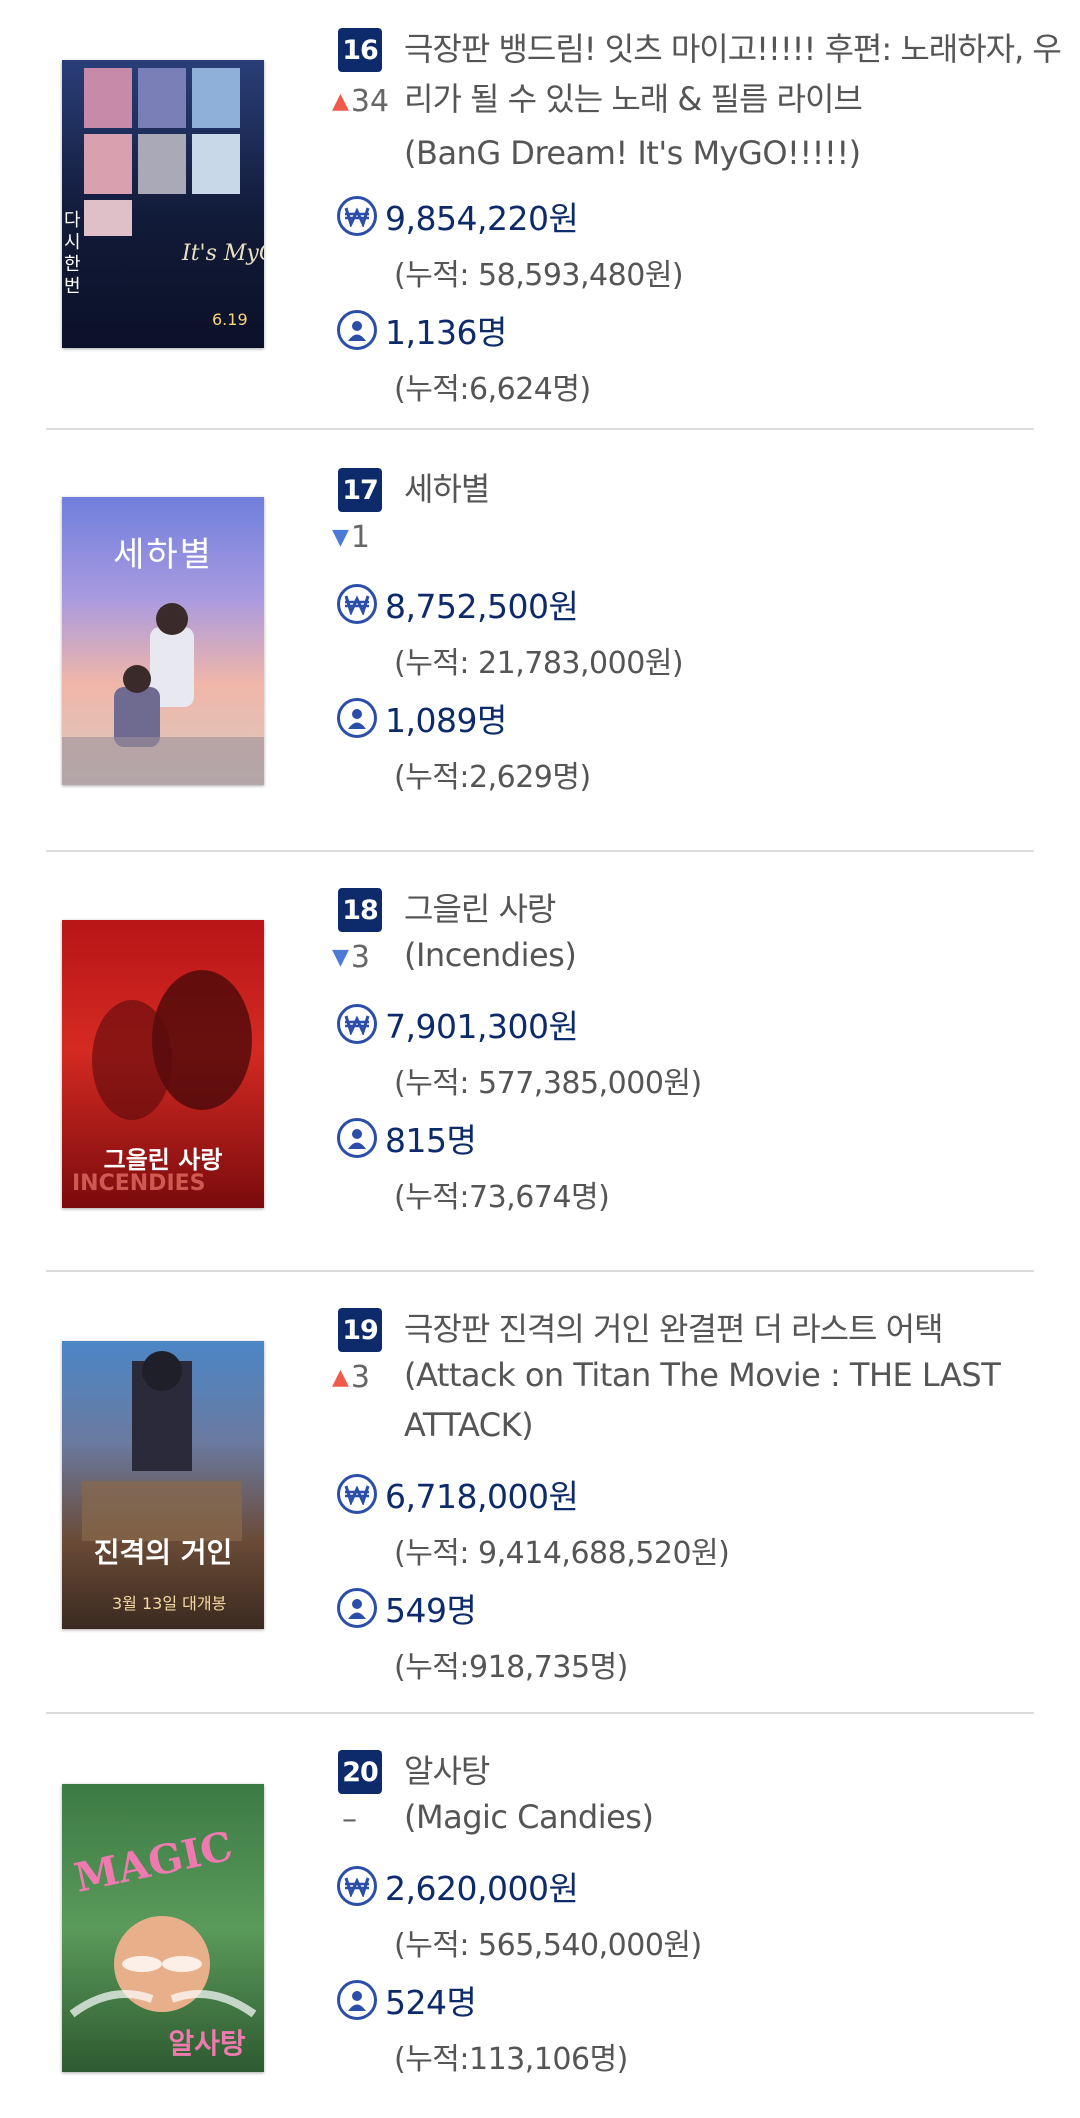 This screenshot has width=1080, height=2118. I want to click on rank-change: –, so click(344, 1819).